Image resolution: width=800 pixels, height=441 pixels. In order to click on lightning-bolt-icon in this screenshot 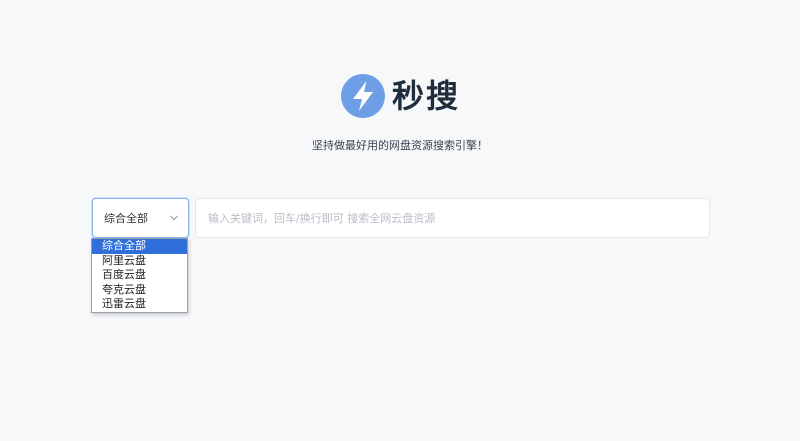, I will do `click(362, 96)`.